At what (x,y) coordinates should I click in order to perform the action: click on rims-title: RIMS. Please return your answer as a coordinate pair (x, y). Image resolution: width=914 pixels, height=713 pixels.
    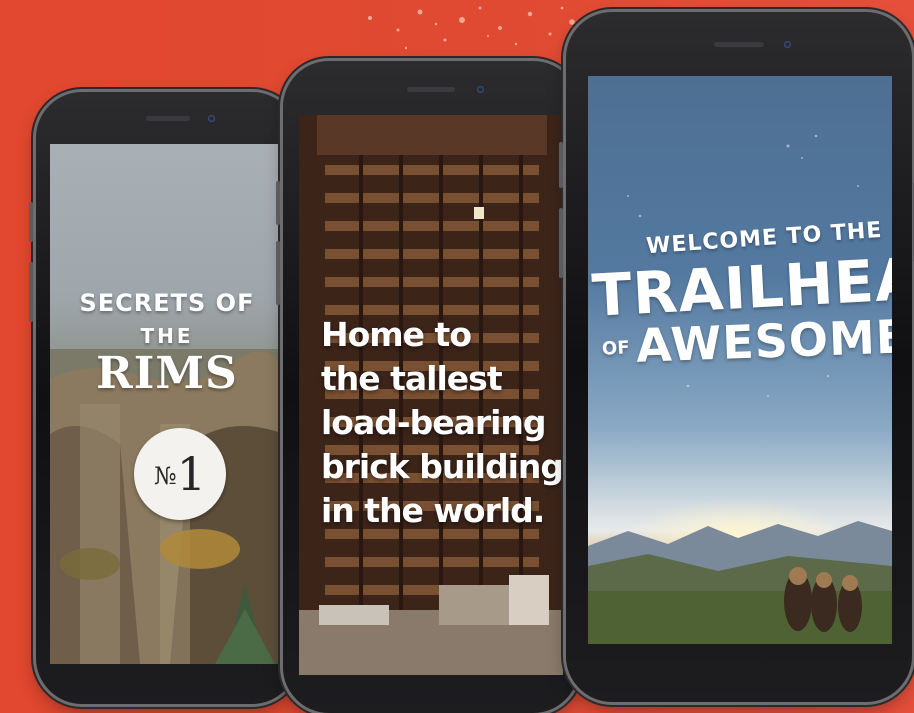
    Looking at the image, I should click on (167, 373).